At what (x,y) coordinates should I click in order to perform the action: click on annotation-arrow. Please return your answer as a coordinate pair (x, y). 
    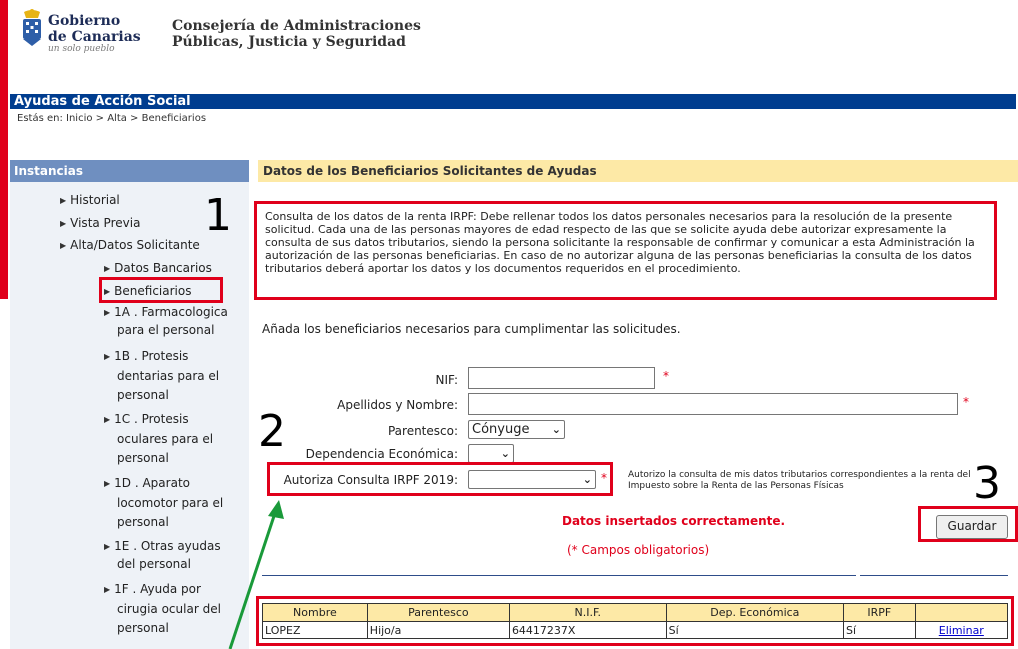
    Looking at the image, I should click on (256, 574).